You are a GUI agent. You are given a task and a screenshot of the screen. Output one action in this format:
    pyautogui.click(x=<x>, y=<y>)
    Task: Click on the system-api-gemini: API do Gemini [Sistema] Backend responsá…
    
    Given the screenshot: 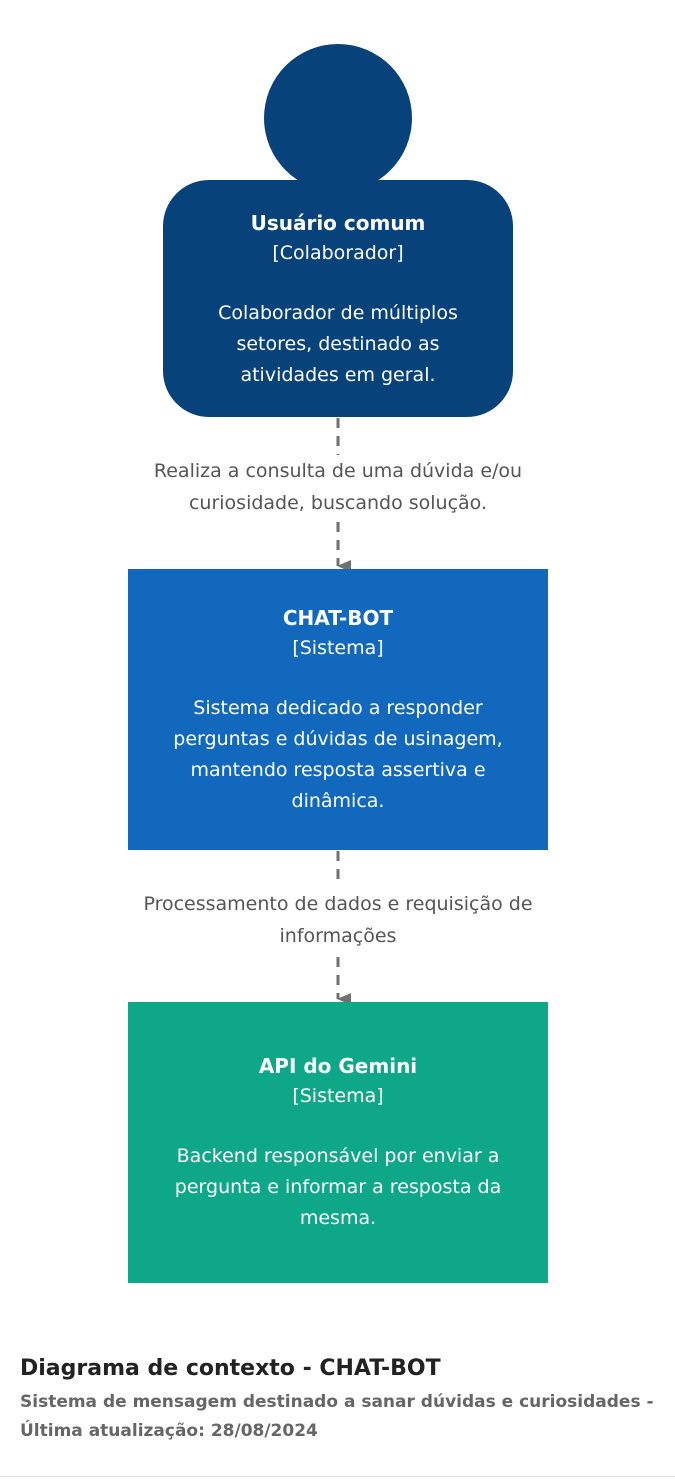 What is the action you would take?
    pyautogui.click(x=338, y=1142)
    